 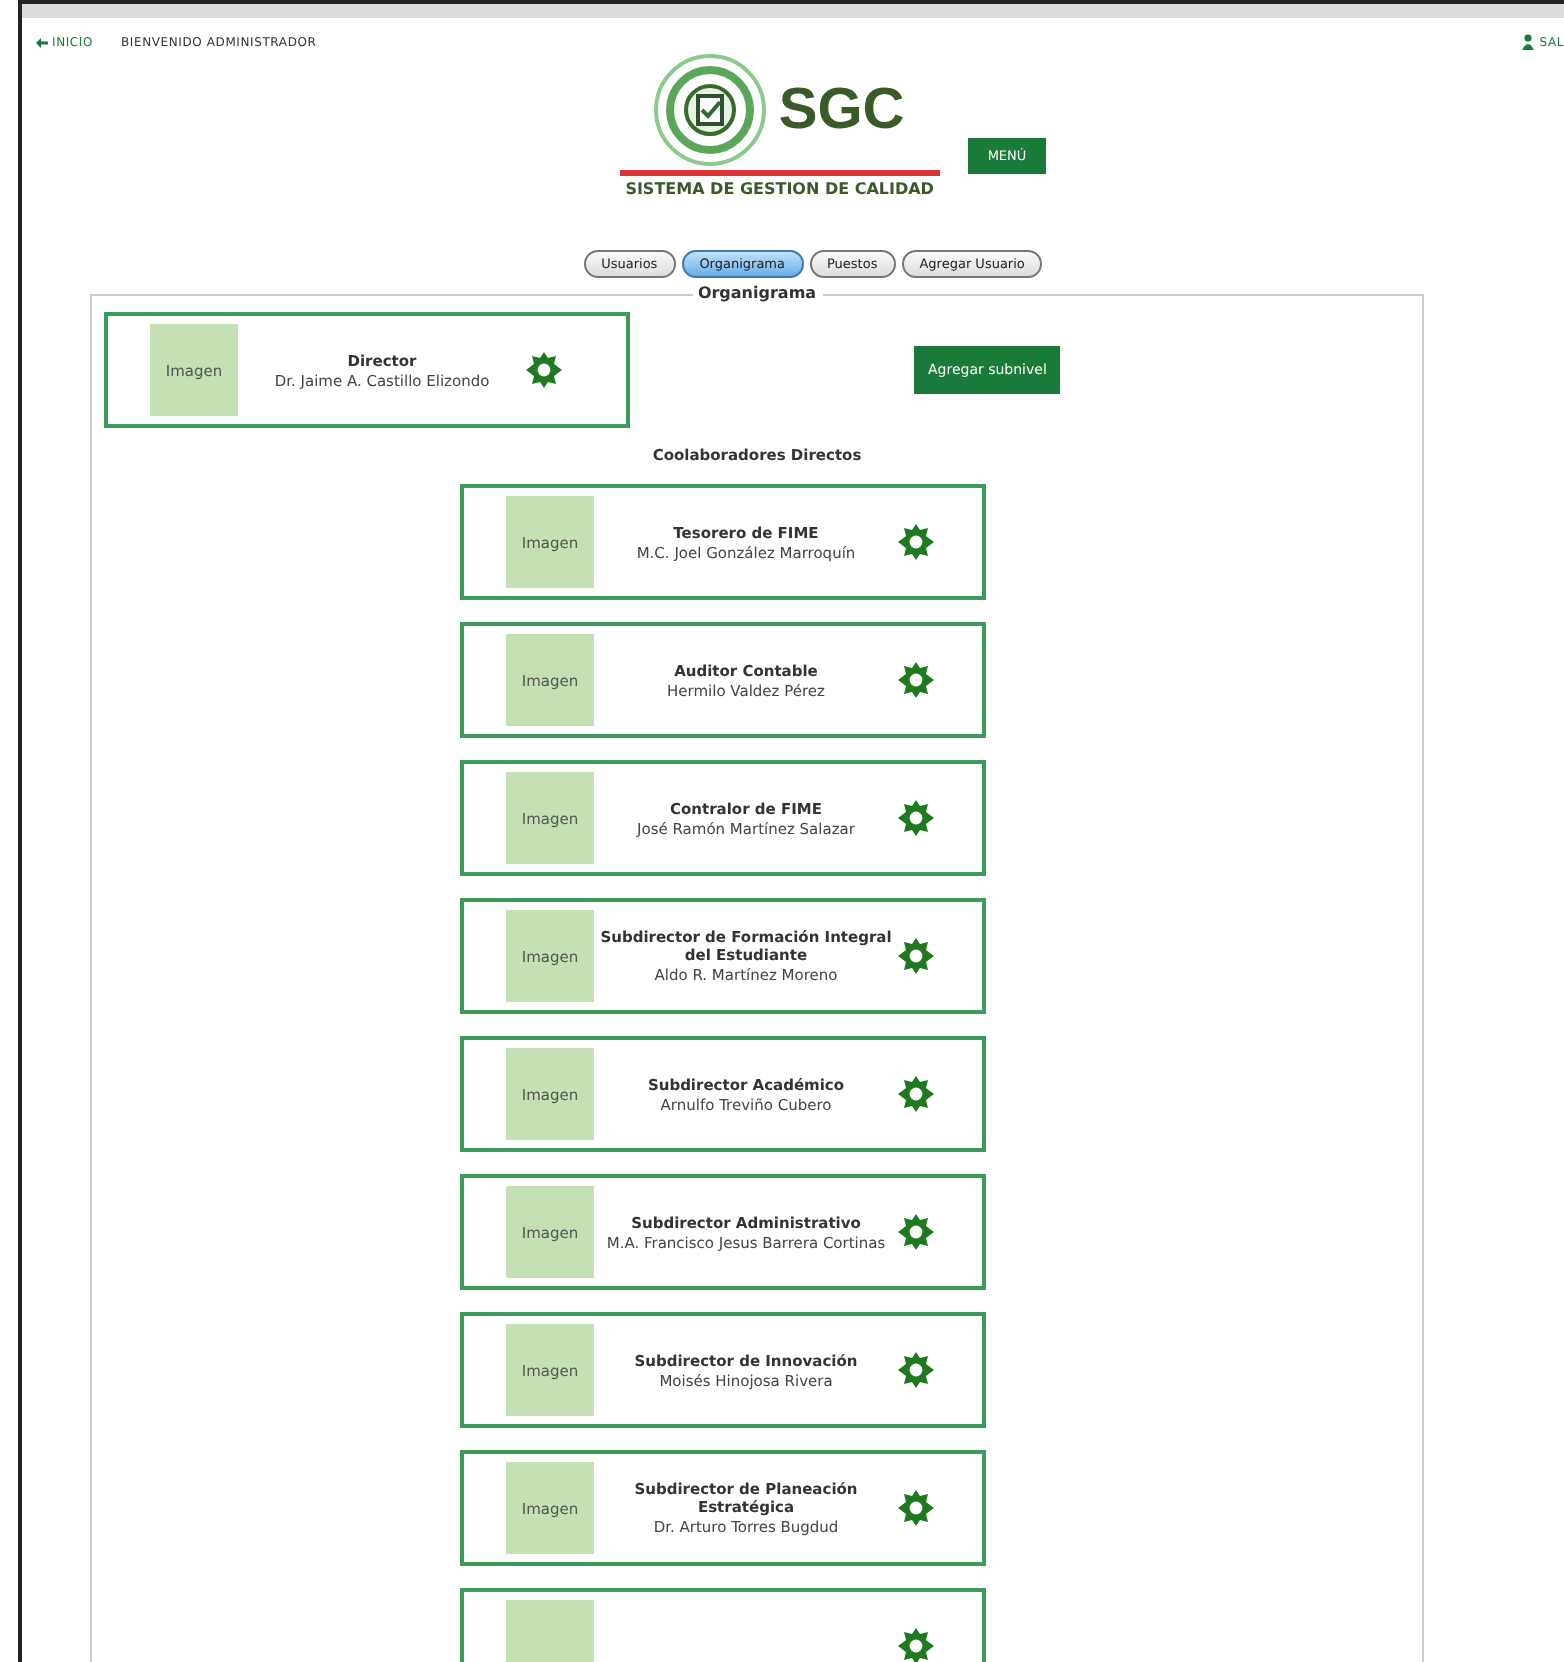 What do you see at coordinates (779, 189) in the screenshot?
I see `logo-subtitle: SISTEMA DE GESTION DE CALIDAD` at bounding box center [779, 189].